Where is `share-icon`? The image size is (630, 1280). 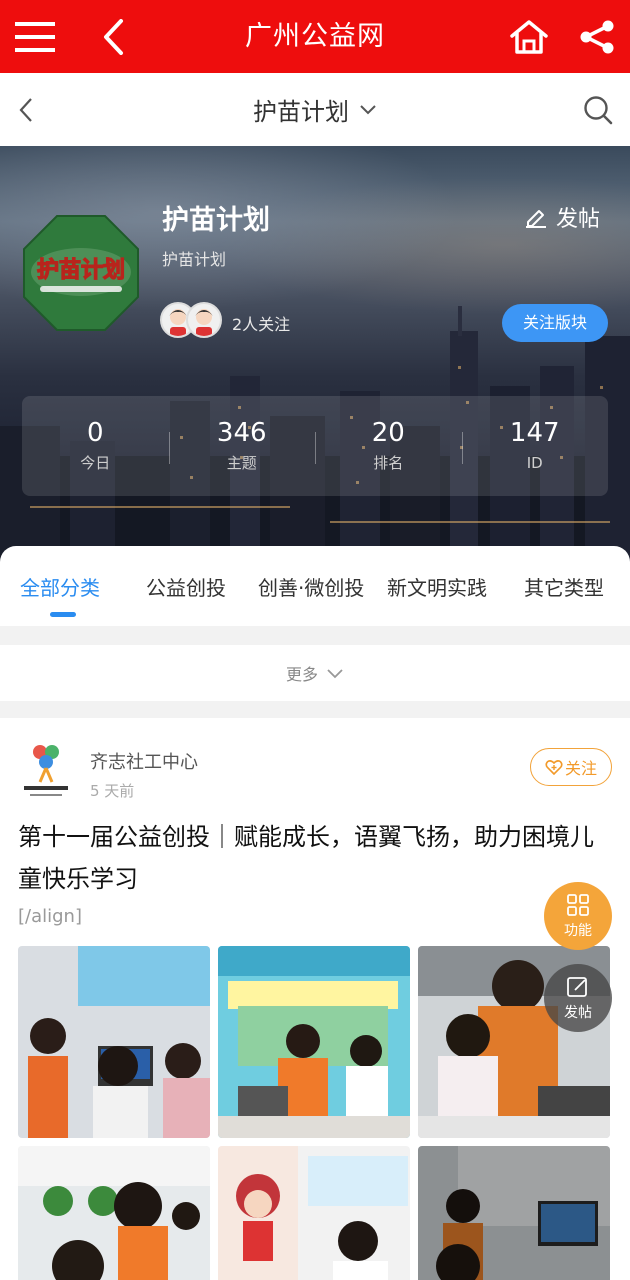
share-icon is located at coordinates (596, 36).